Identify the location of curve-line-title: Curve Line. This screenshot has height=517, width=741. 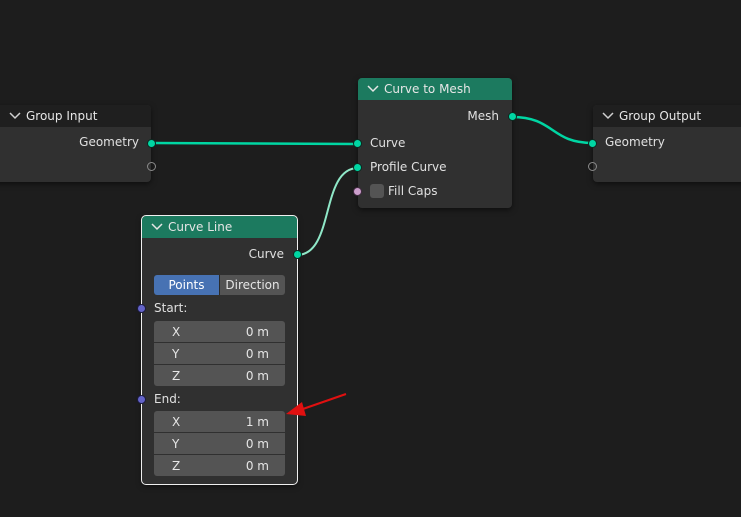
(200, 227).